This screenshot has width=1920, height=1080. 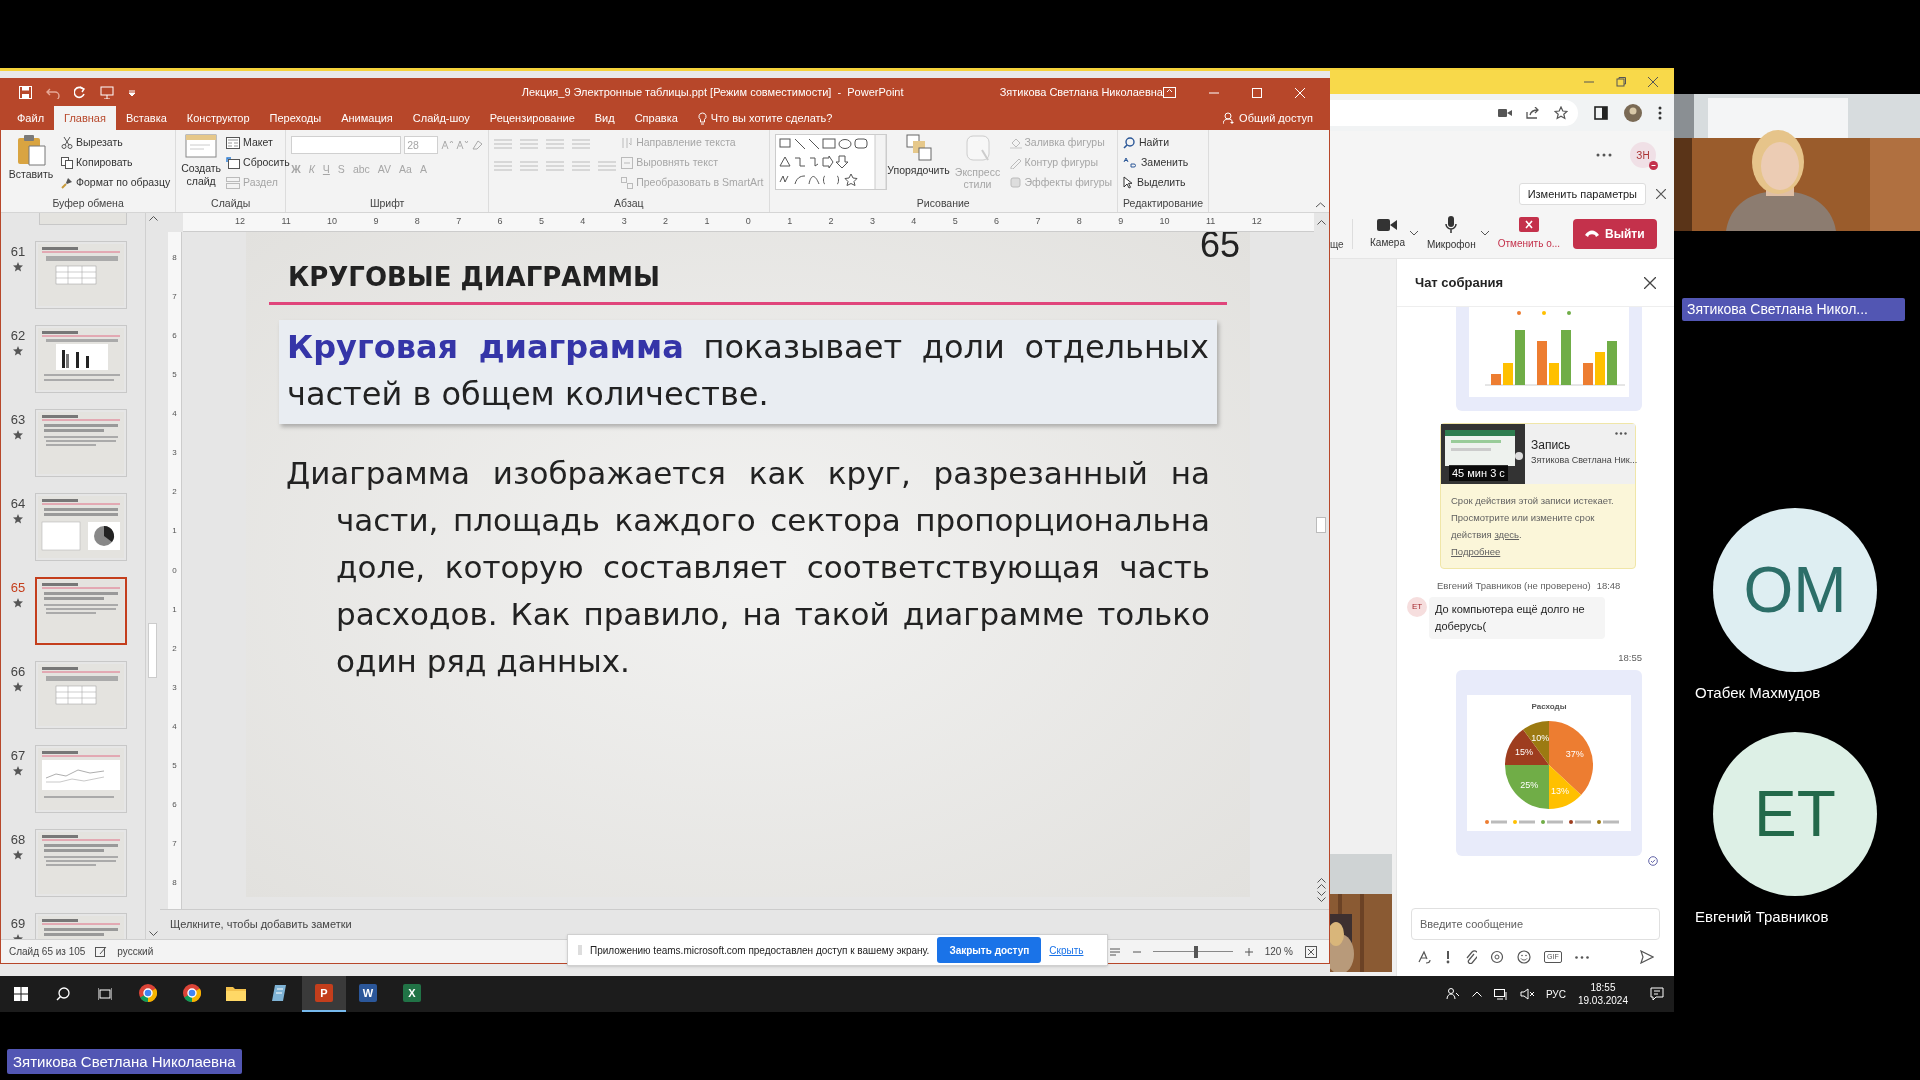 What do you see at coordinates (1321, 897) in the screenshot?
I see `scroll-down-icon` at bounding box center [1321, 897].